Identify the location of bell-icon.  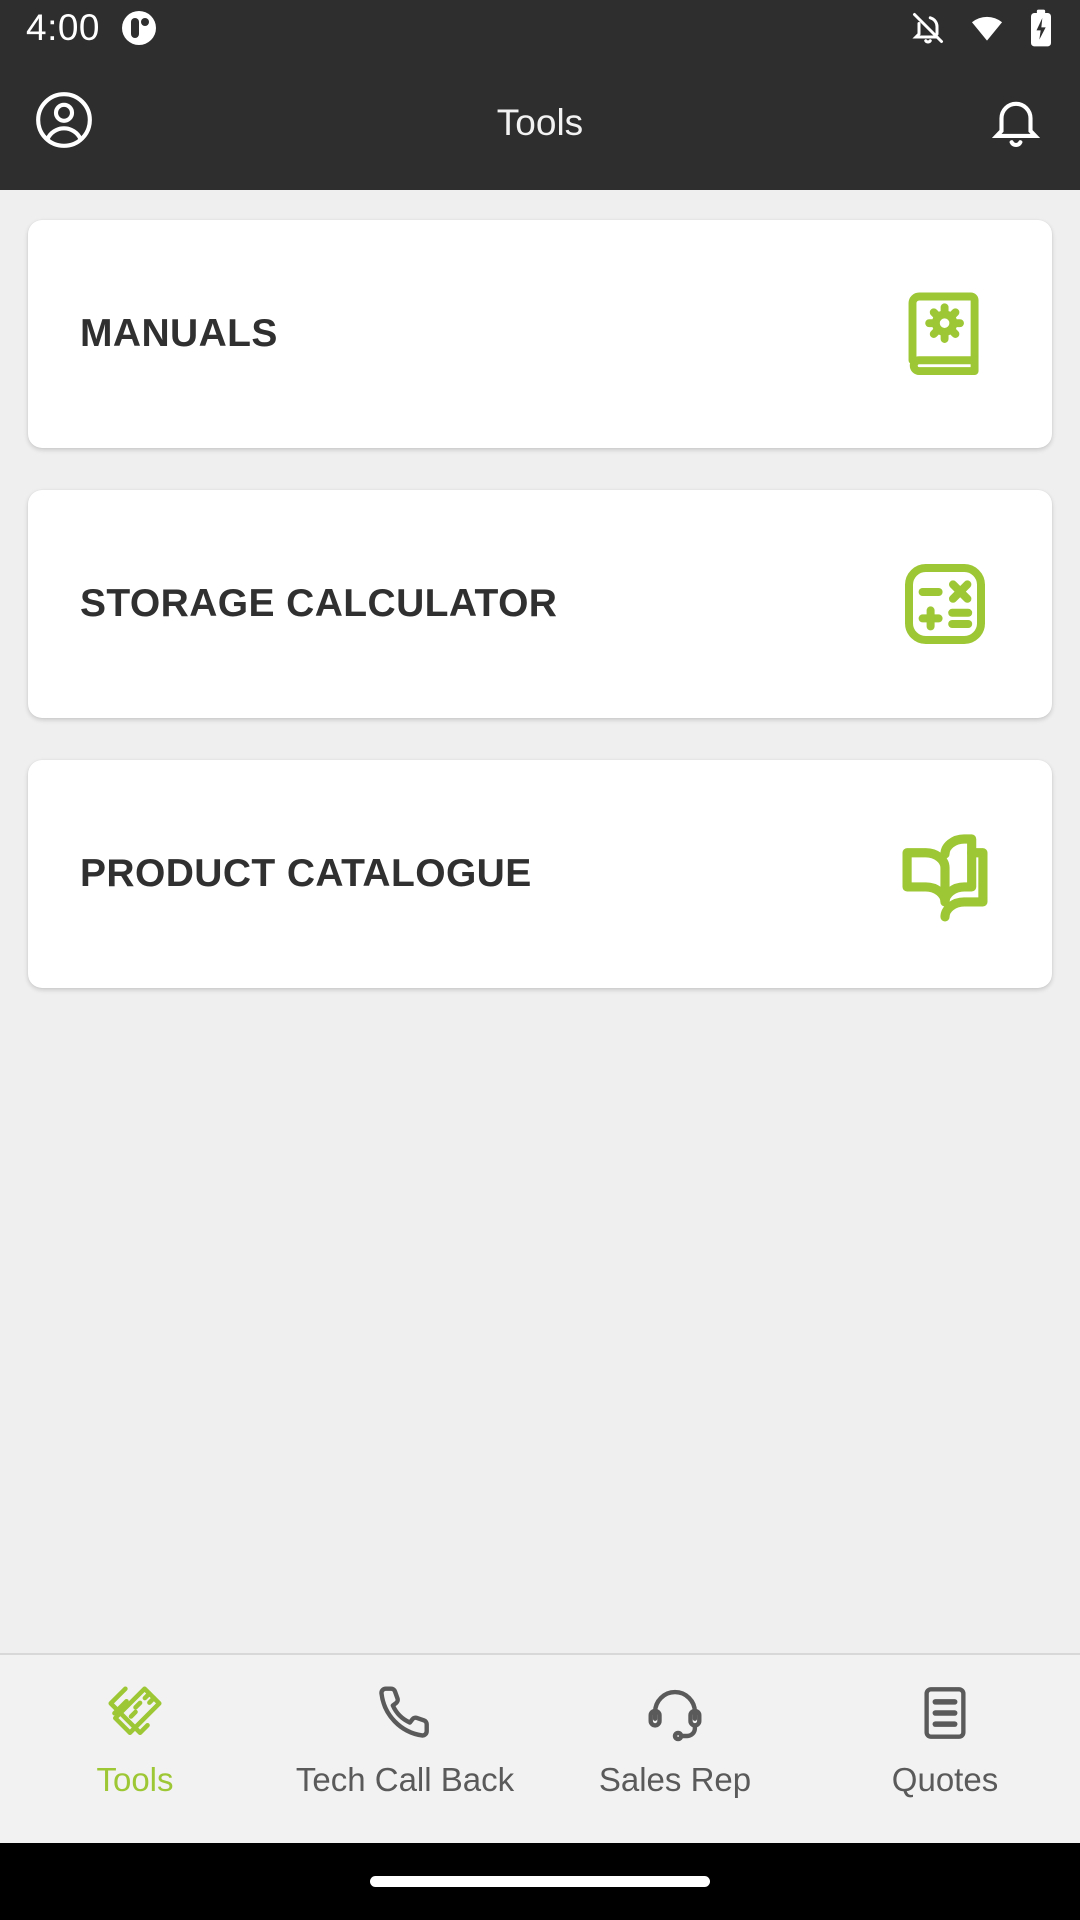
(1016, 122).